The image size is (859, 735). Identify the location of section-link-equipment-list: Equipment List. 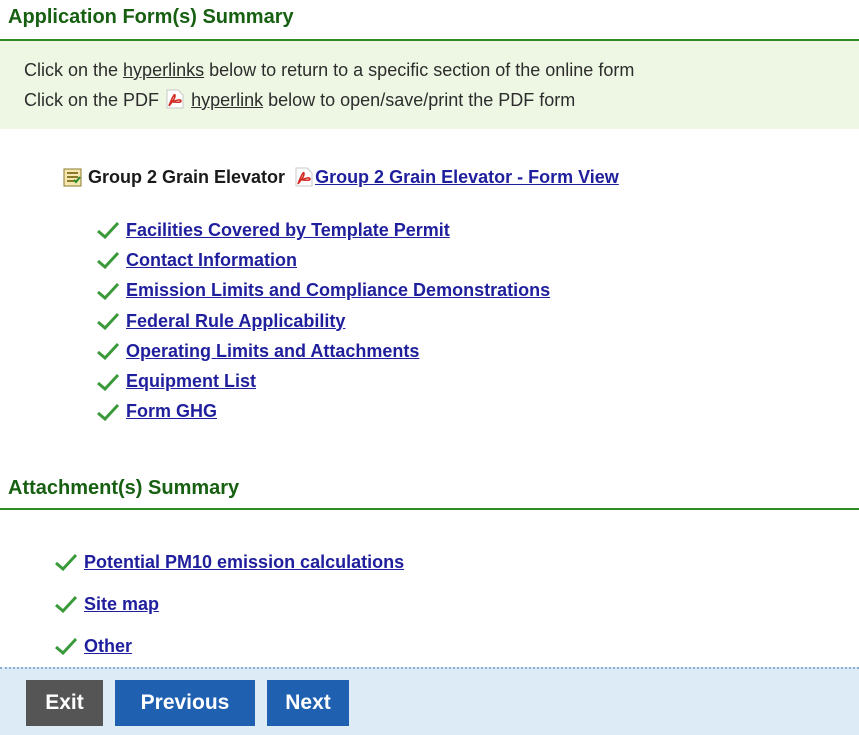
(191, 381).